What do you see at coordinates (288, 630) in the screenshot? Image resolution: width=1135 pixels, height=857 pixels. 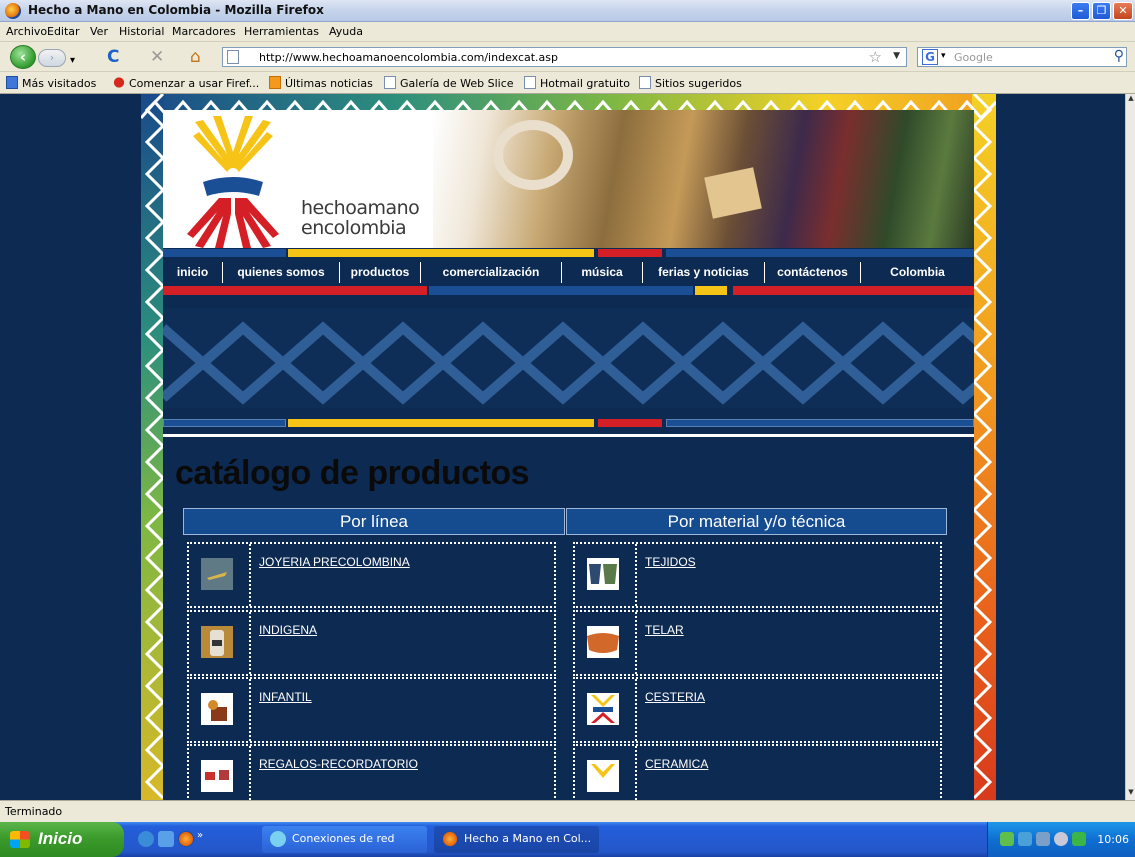 I see `link-indigena: INDIGENA` at bounding box center [288, 630].